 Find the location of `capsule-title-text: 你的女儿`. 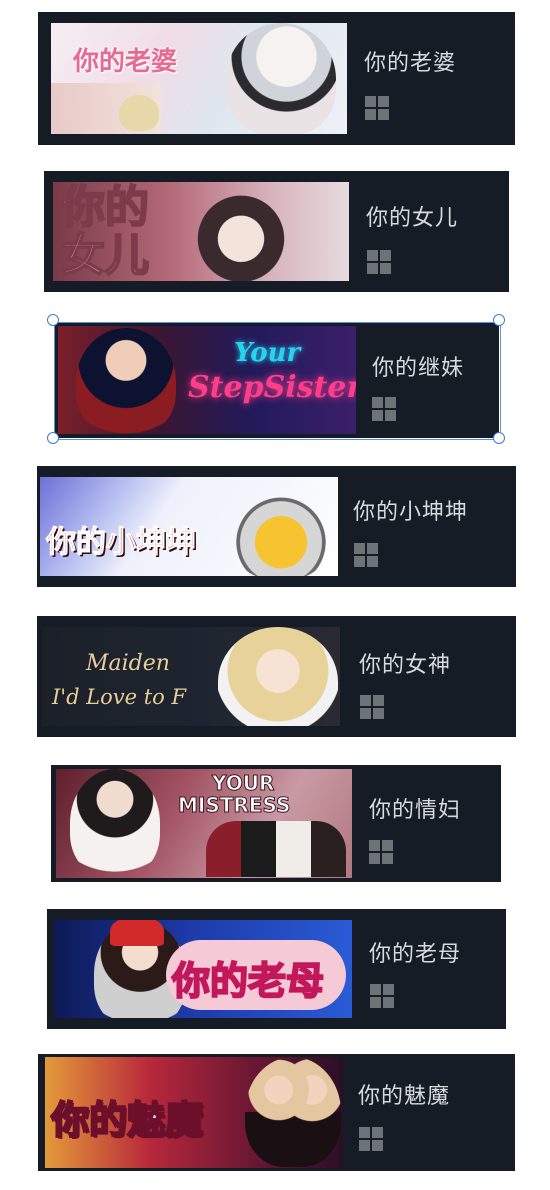

capsule-title-text: 你的女儿 is located at coordinates (105, 231).